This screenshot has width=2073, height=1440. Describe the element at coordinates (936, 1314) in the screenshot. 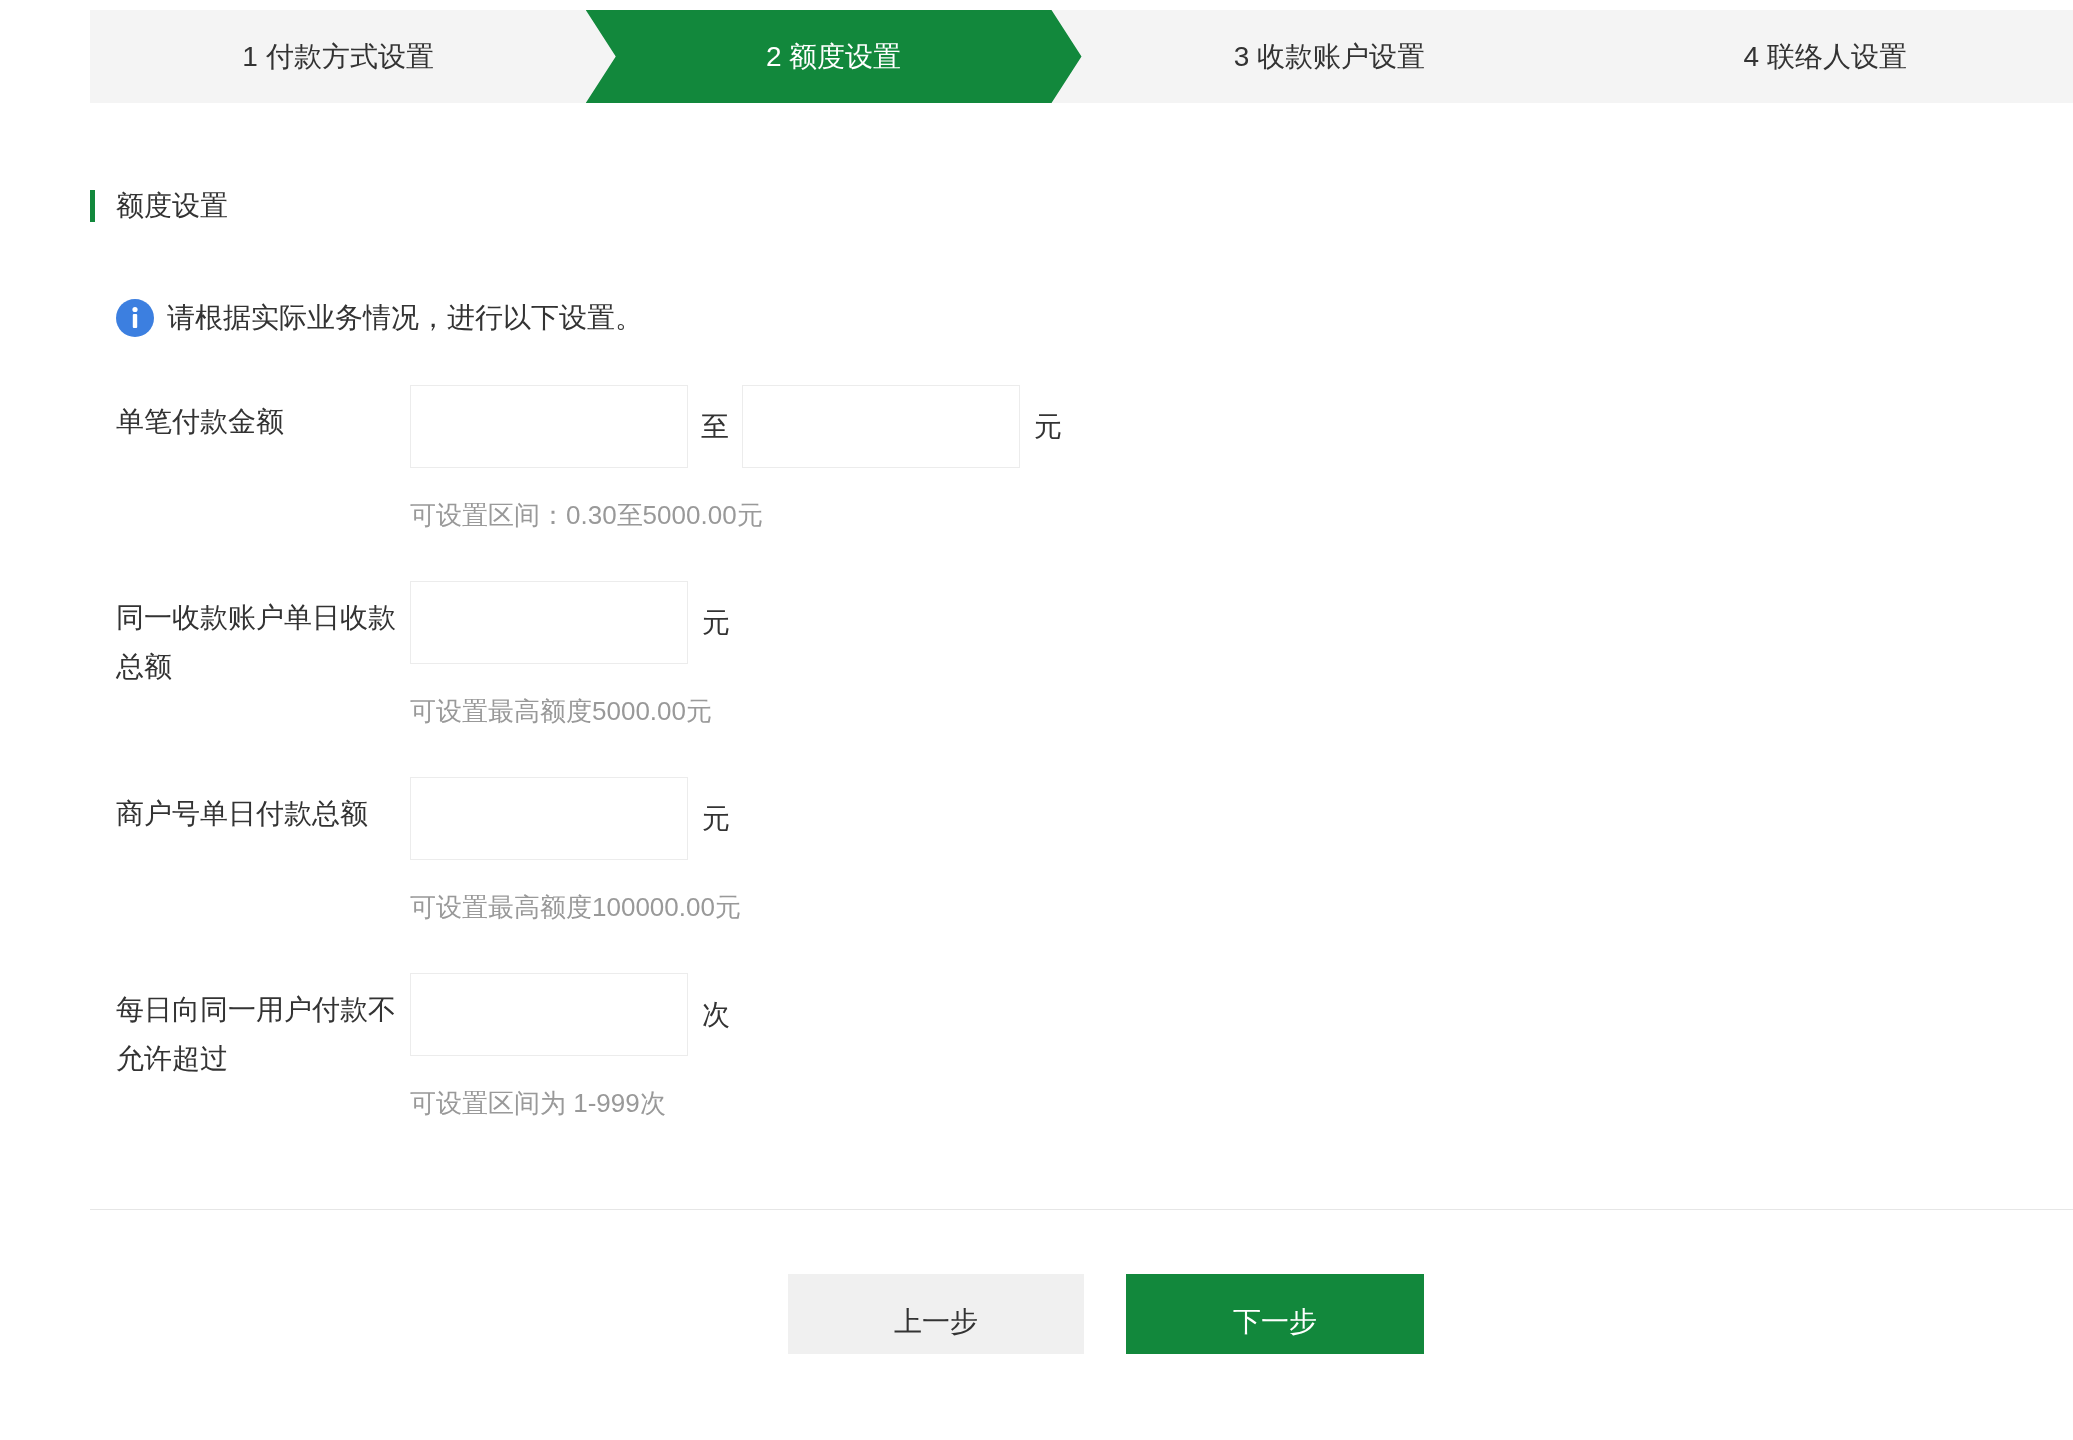

I see `back-button: 上一步` at that location.